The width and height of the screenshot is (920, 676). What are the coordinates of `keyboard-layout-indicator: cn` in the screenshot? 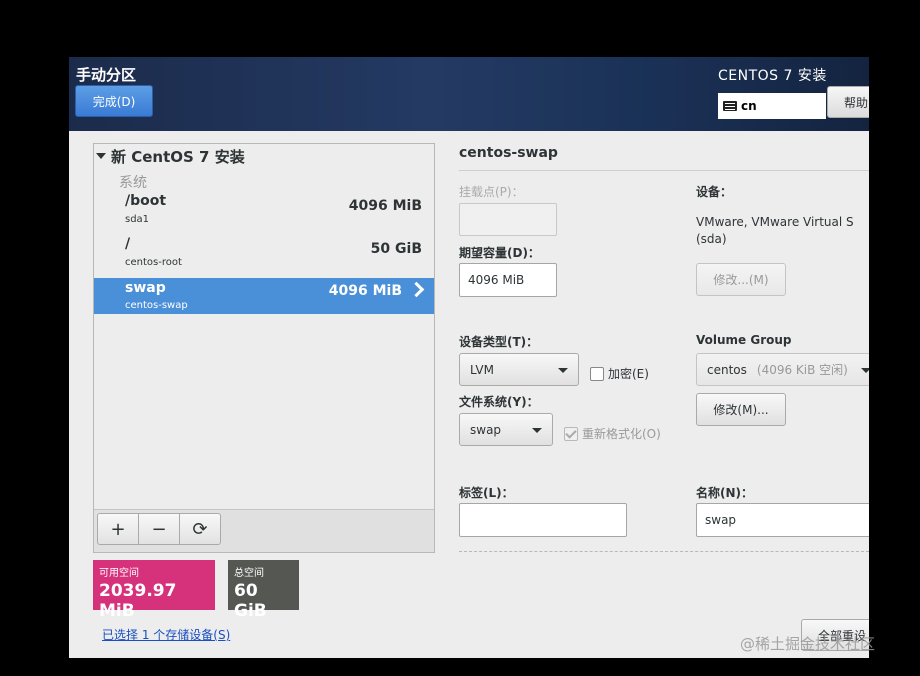 It's located at (772, 106).